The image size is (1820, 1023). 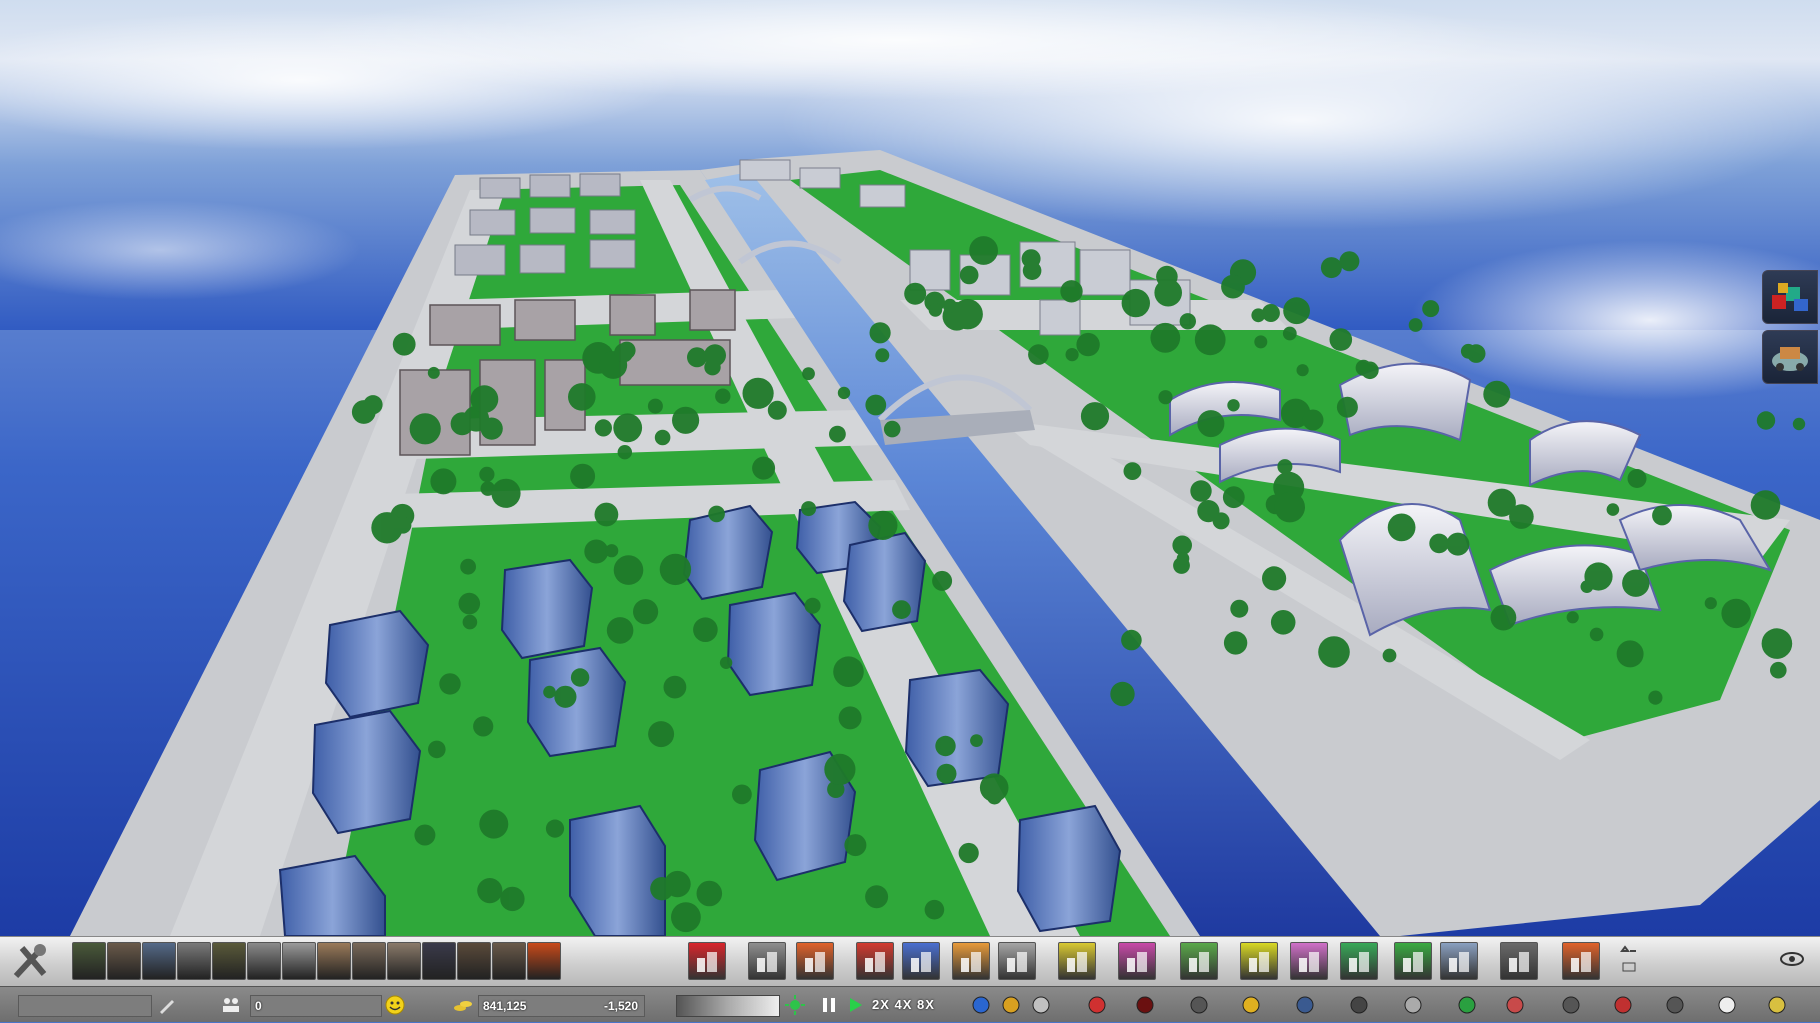 I want to click on zone-demolish-button, so click(x=1581, y=961).